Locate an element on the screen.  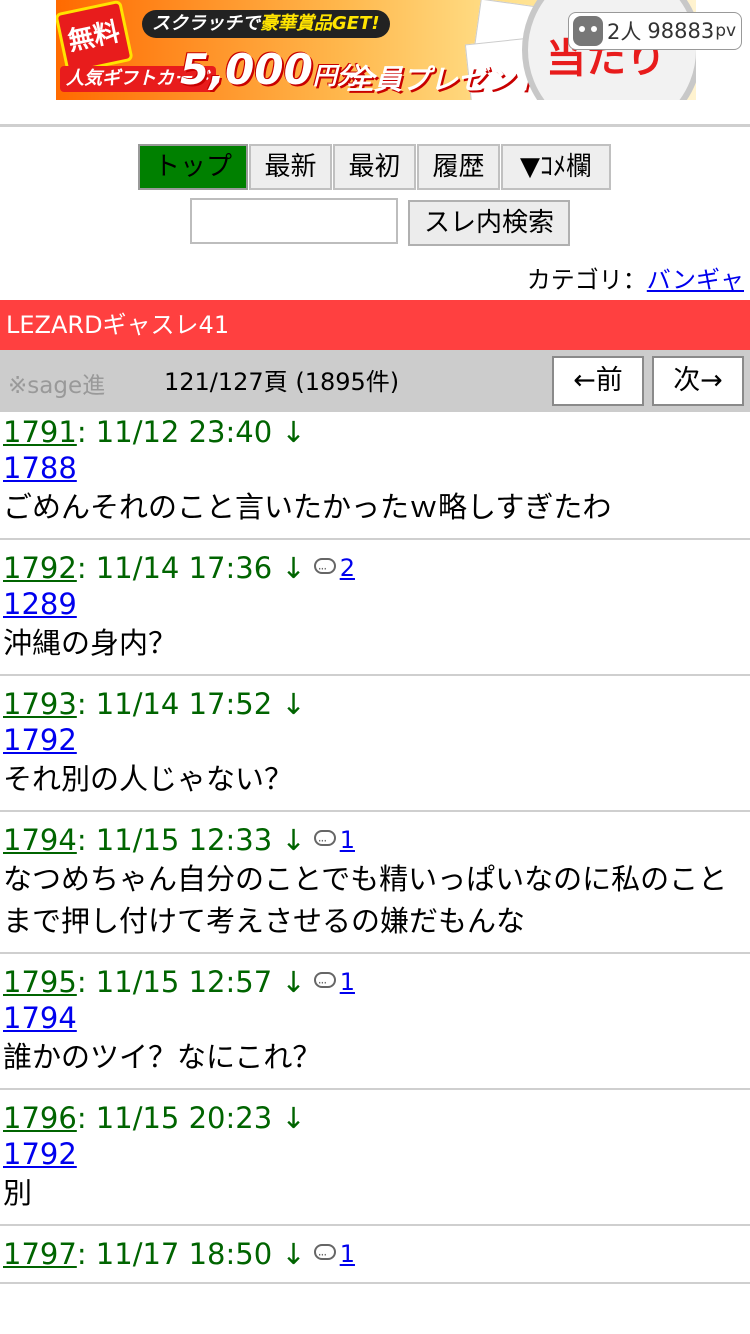
post: 1795: 11/15 12:57 ↓ 1 1794 誰かのツイ？なにこれ？ is located at coordinates (375, 1026).